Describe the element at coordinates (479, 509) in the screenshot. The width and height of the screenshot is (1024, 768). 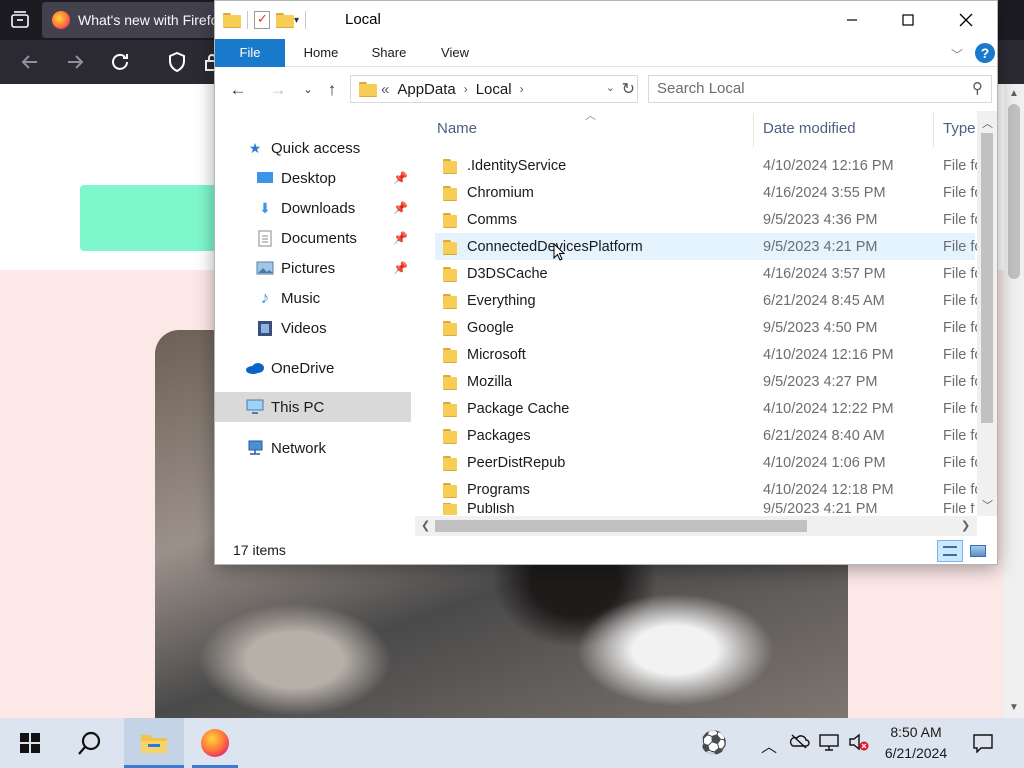
I see `file-name: Publish` at that location.